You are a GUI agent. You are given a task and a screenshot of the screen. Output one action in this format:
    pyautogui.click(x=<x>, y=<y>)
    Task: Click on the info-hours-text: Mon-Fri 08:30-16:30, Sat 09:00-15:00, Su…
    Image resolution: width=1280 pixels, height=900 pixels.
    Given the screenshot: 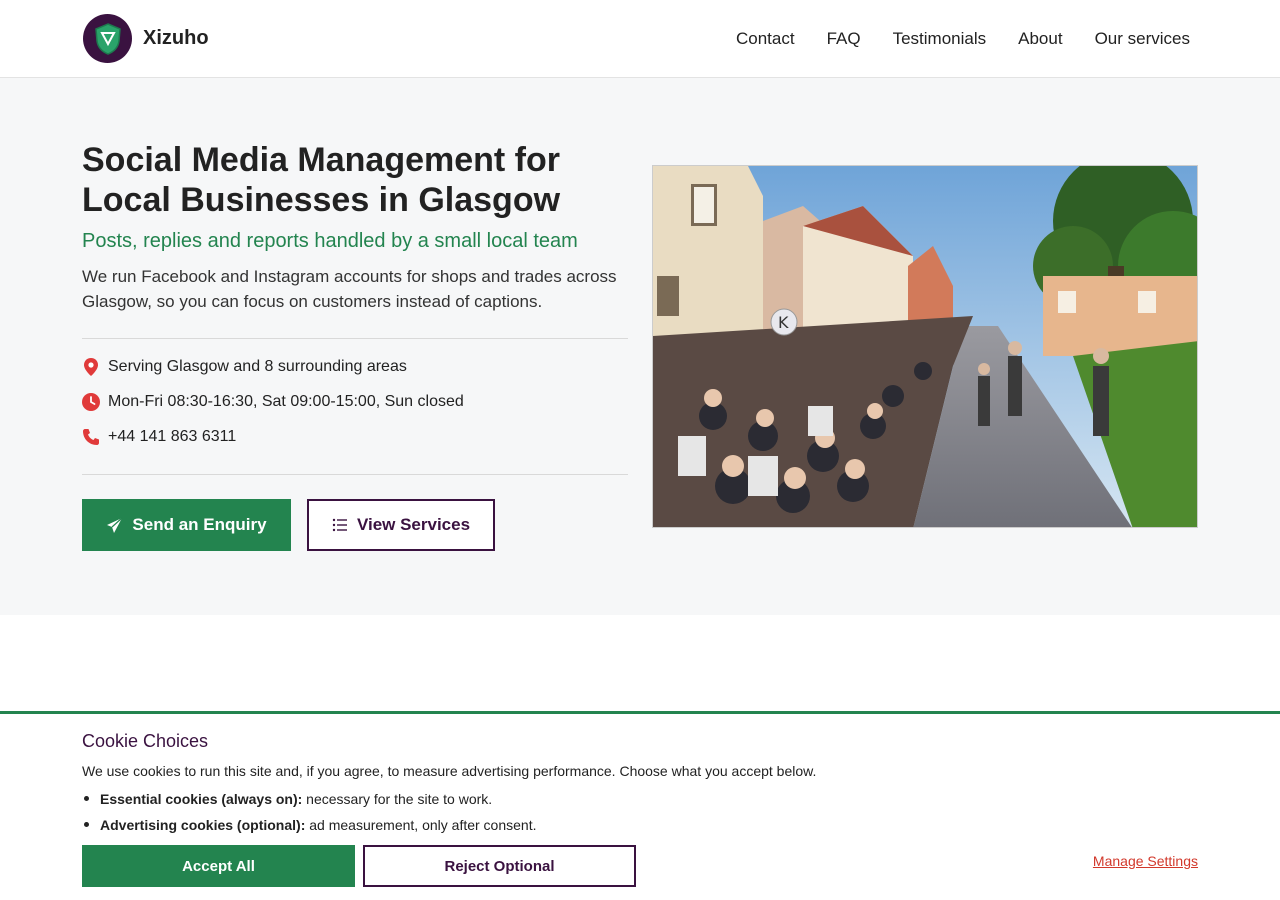 What is the action you would take?
    pyautogui.click(x=286, y=401)
    